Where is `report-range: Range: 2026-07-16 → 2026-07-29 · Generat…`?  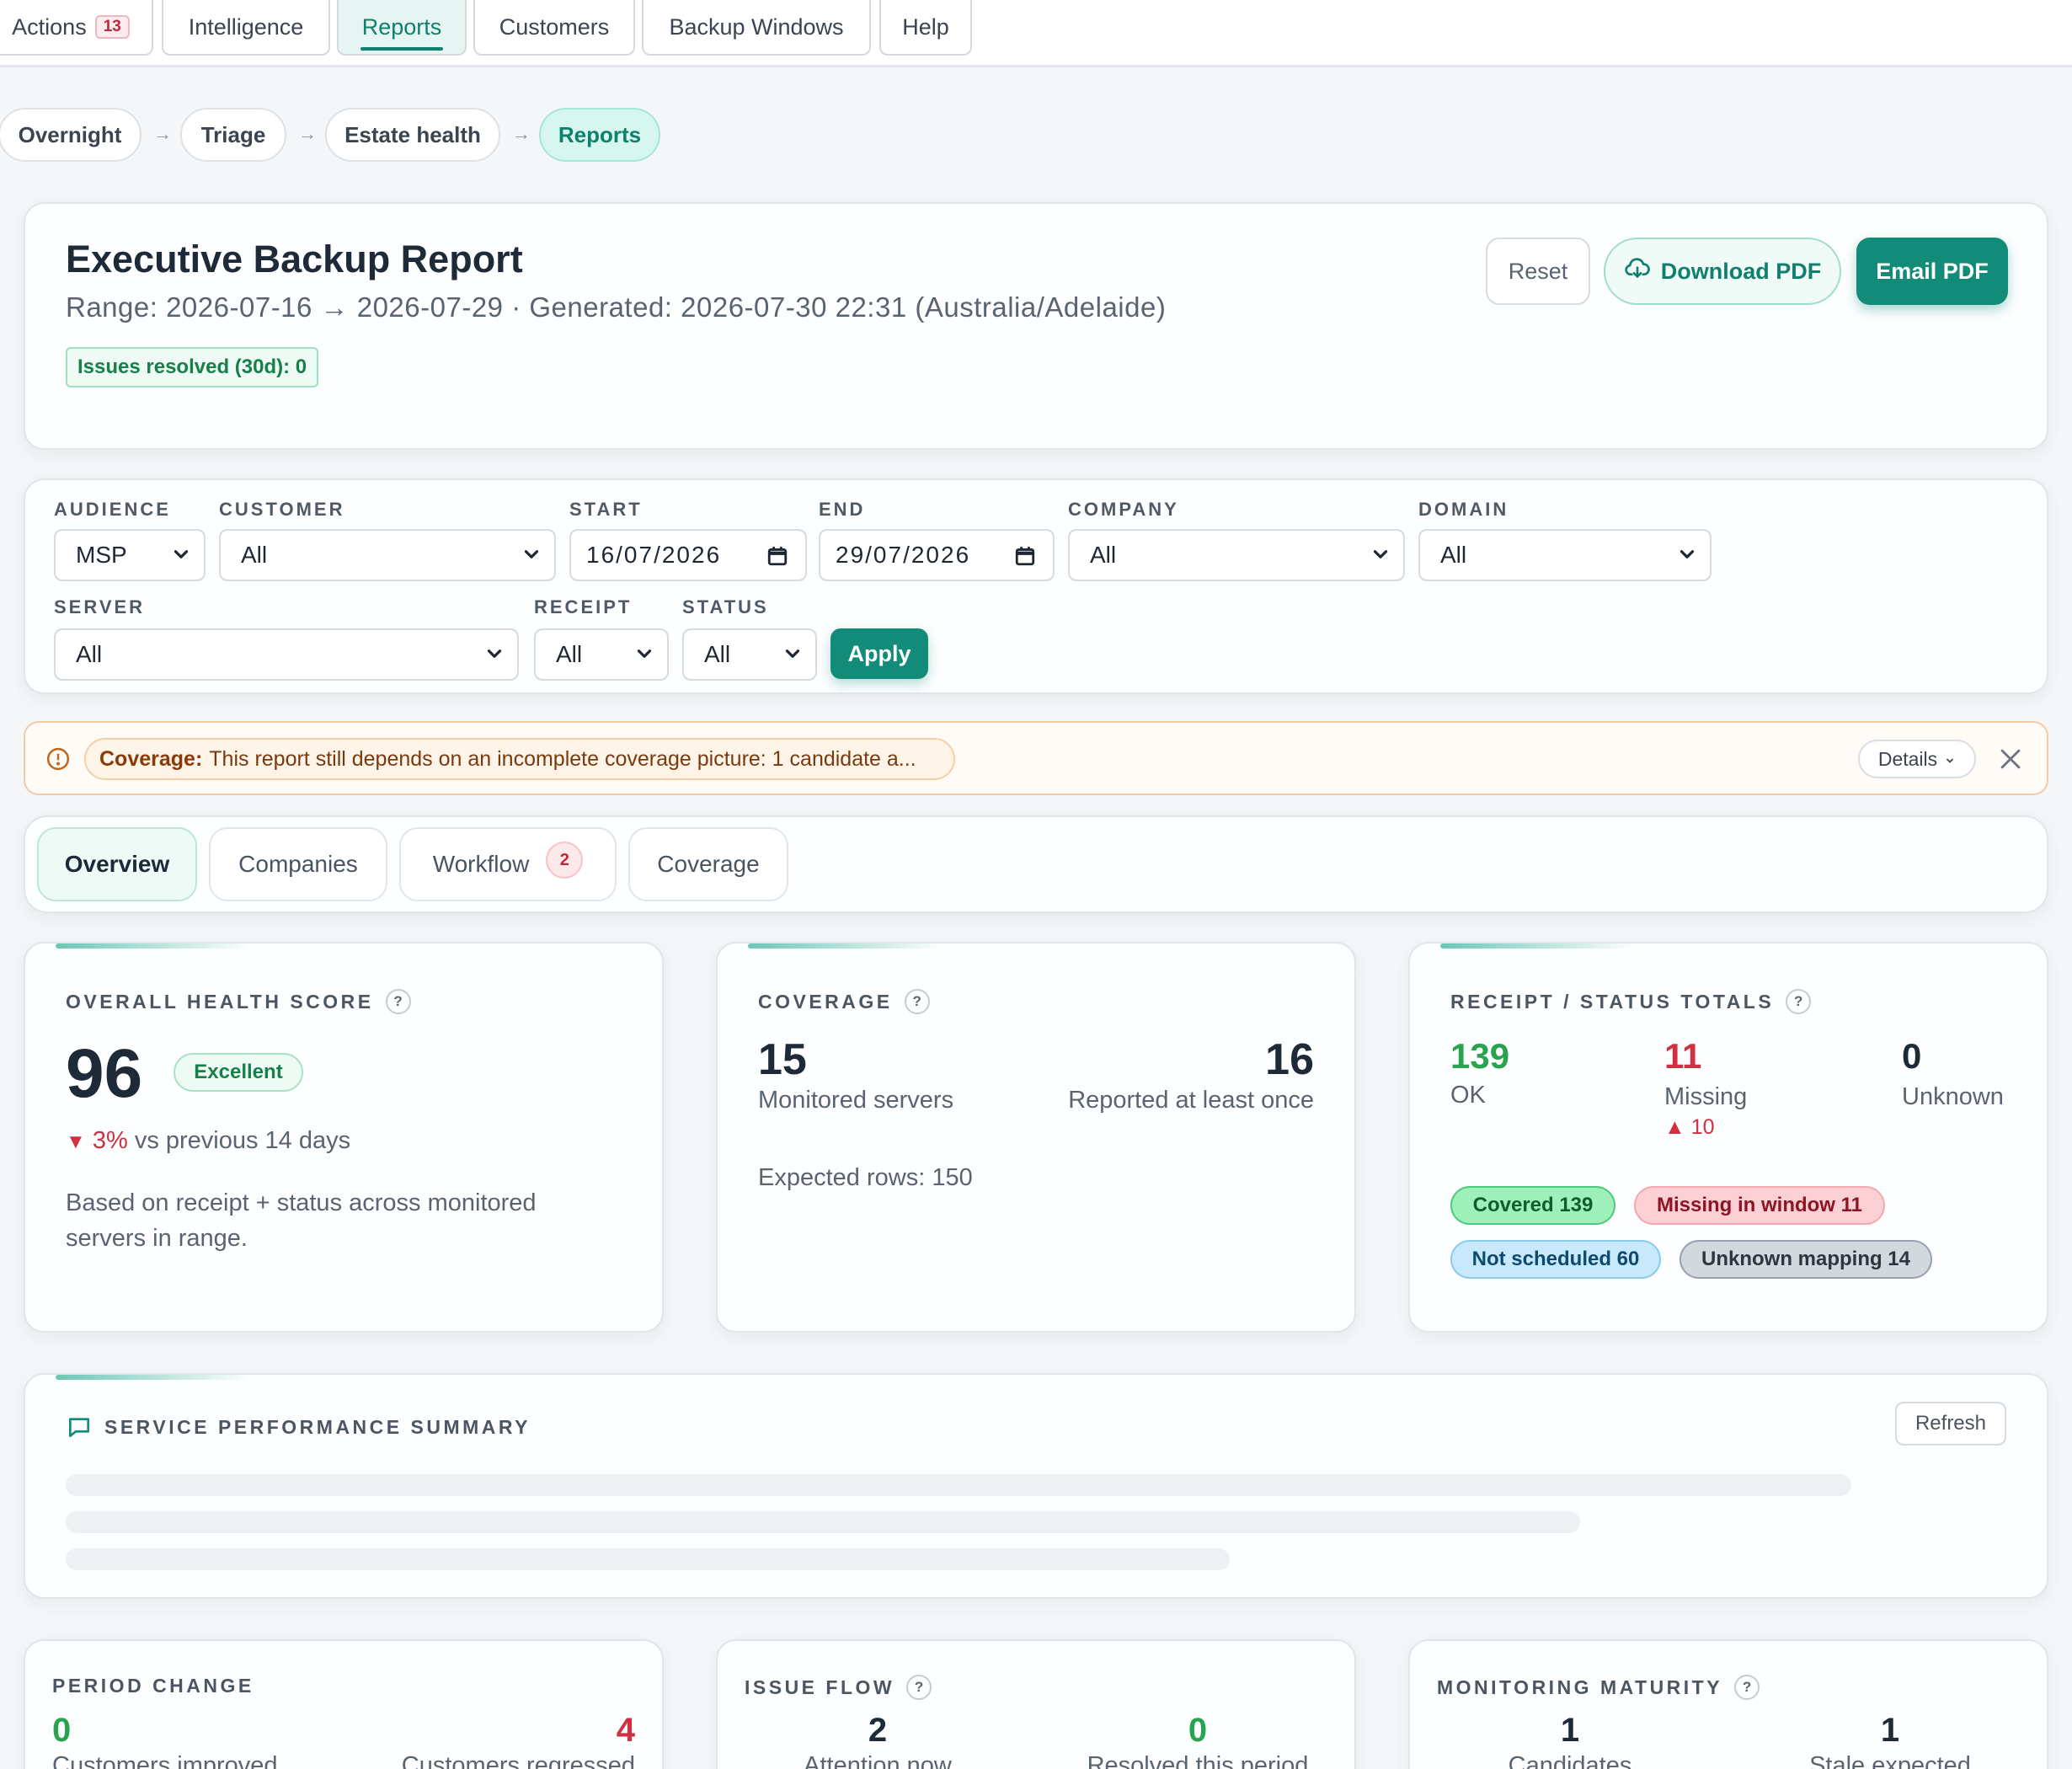
report-range: Range: 2026-07-16 → 2026-07-29 · Generat… is located at coordinates (616, 307).